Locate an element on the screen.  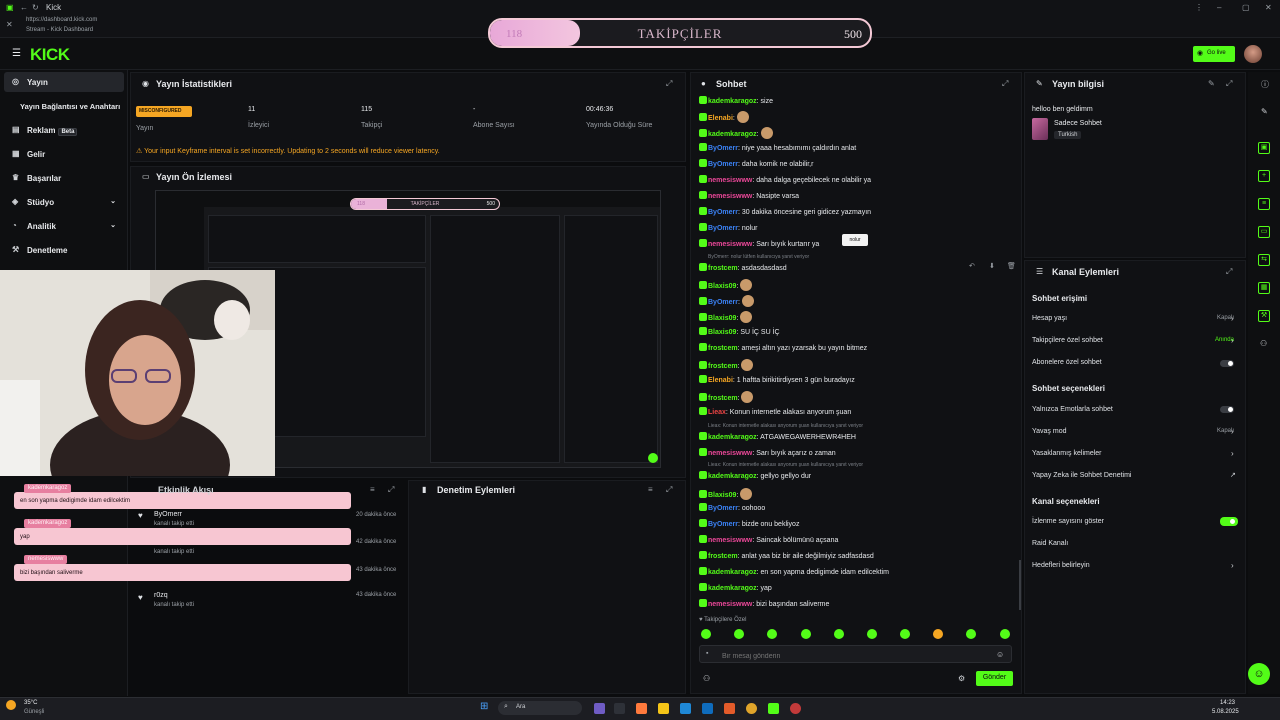
subscribers-only-toggle is located at coordinates (1227, 363).